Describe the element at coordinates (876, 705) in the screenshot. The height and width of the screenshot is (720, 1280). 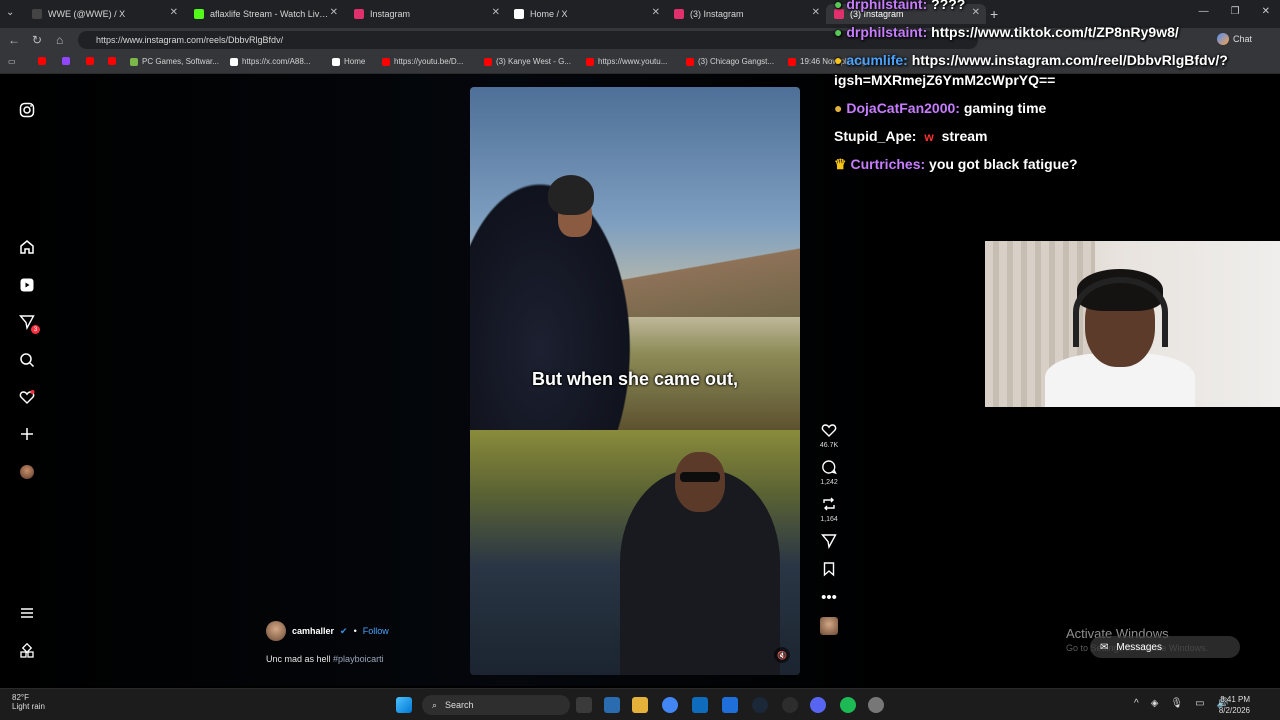
I see `settings-gear-icon` at that location.